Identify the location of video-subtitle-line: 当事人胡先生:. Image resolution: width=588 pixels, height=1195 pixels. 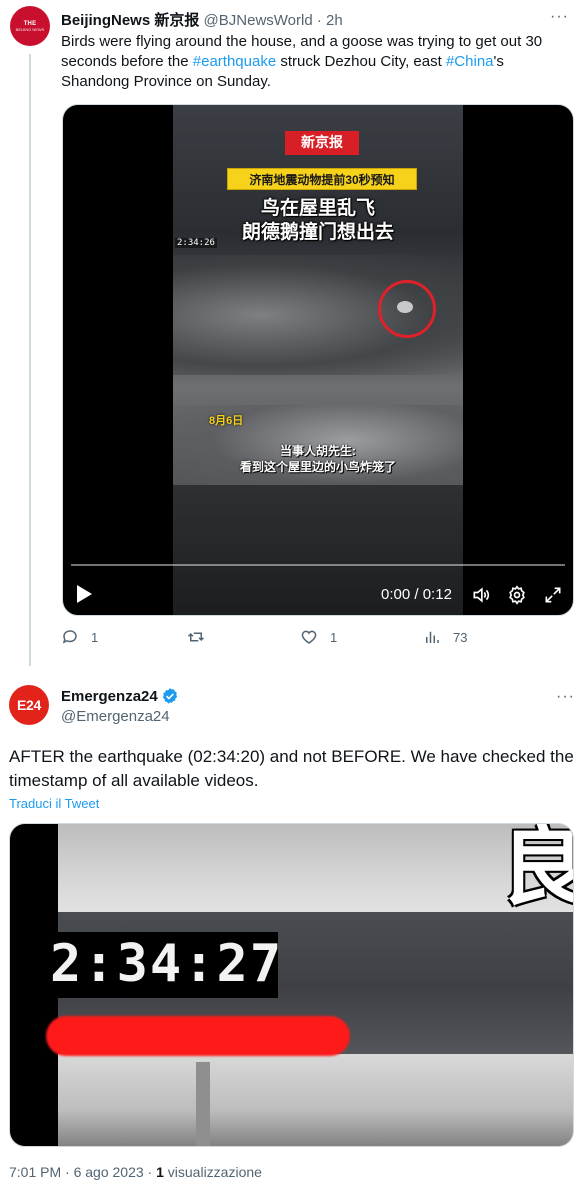
(318, 451).